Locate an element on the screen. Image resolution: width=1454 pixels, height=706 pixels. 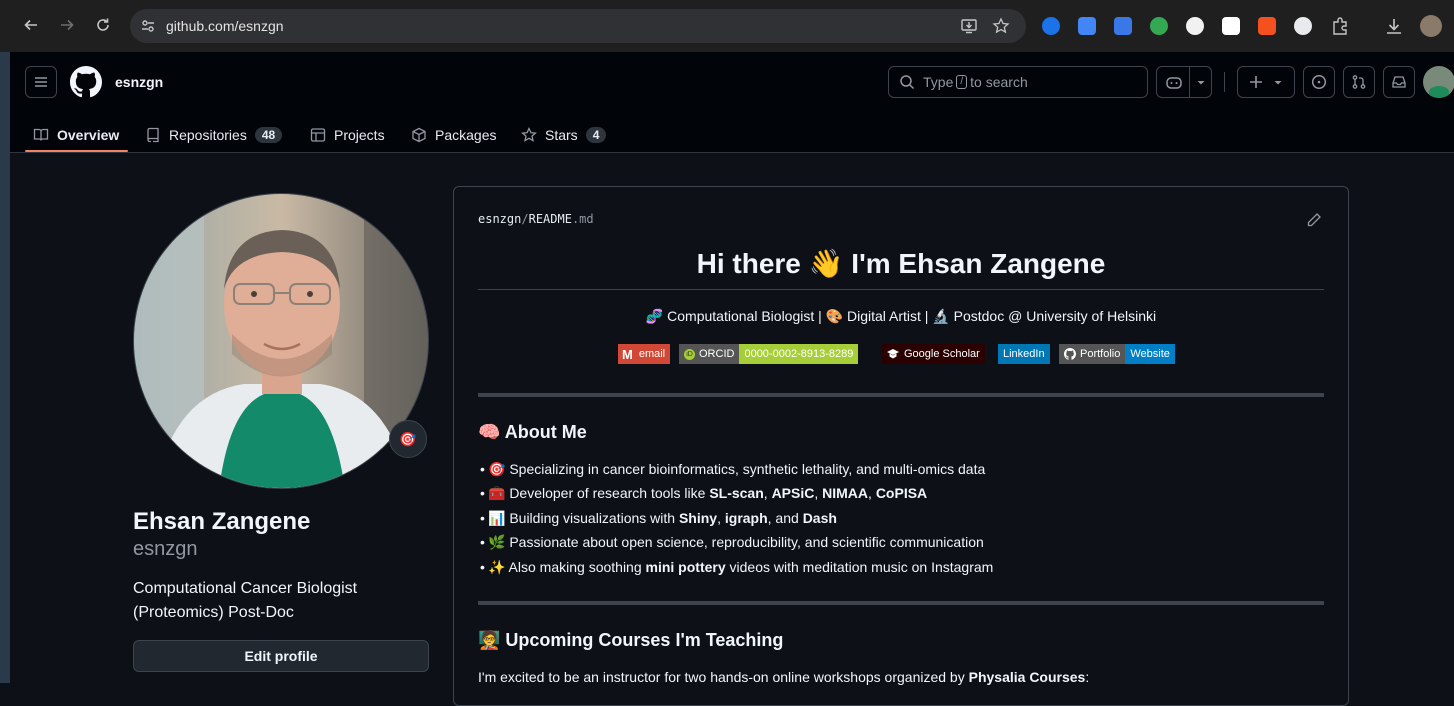
bookmark-star-icon is located at coordinates (1001, 26).